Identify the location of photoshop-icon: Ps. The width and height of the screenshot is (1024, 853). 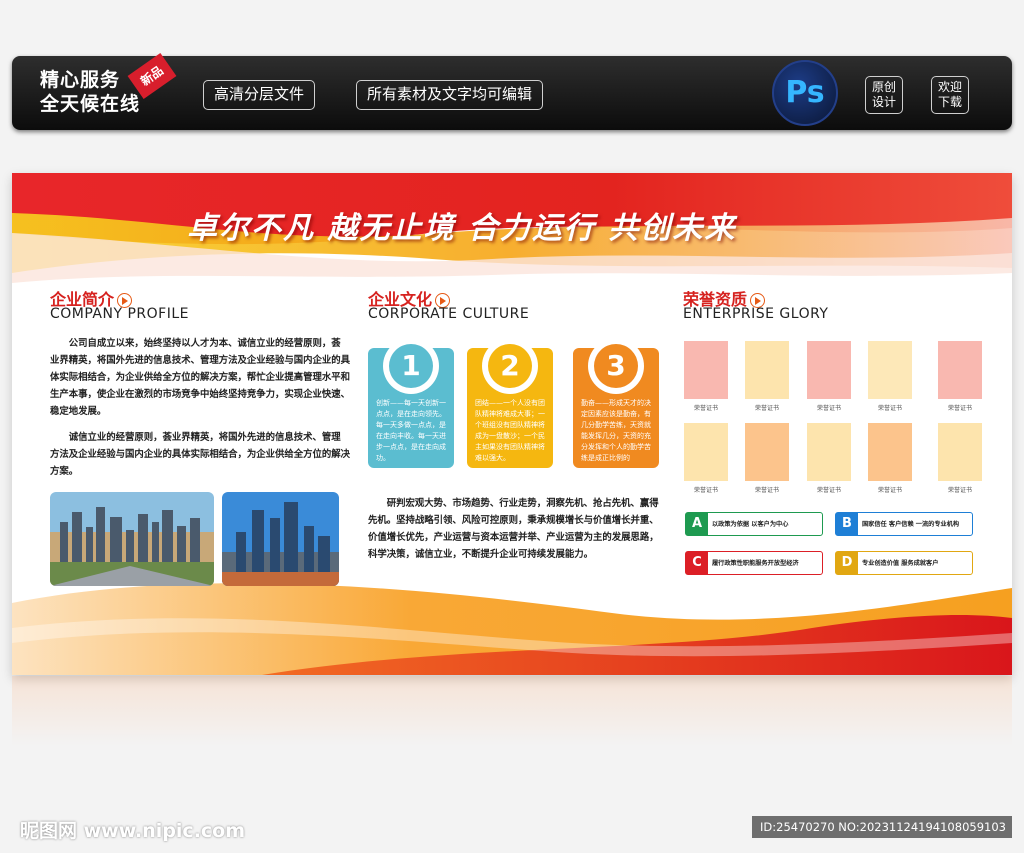
(805, 93).